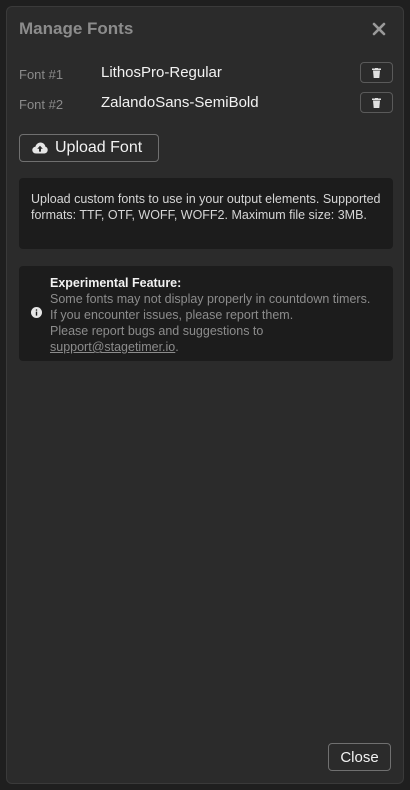 Image resolution: width=410 pixels, height=790 pixels. I want to click on close-icon, so click(379, 29).